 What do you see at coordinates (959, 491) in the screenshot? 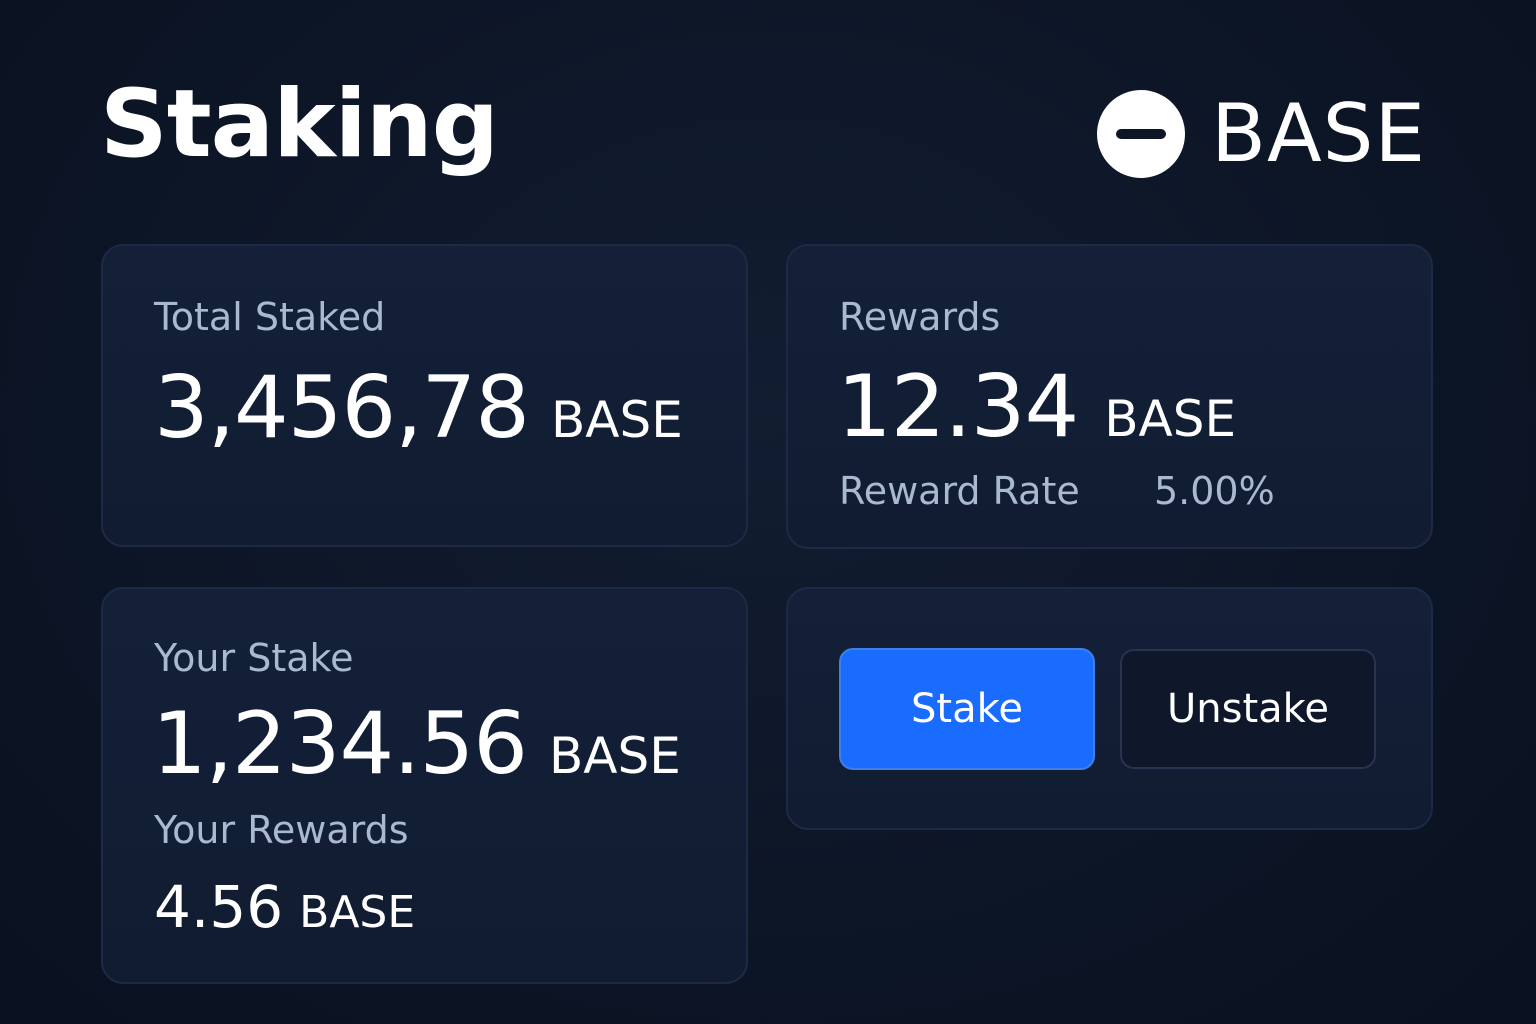
I see `reward-rate-label: Reward Rate` at bounding box center [959, 491].